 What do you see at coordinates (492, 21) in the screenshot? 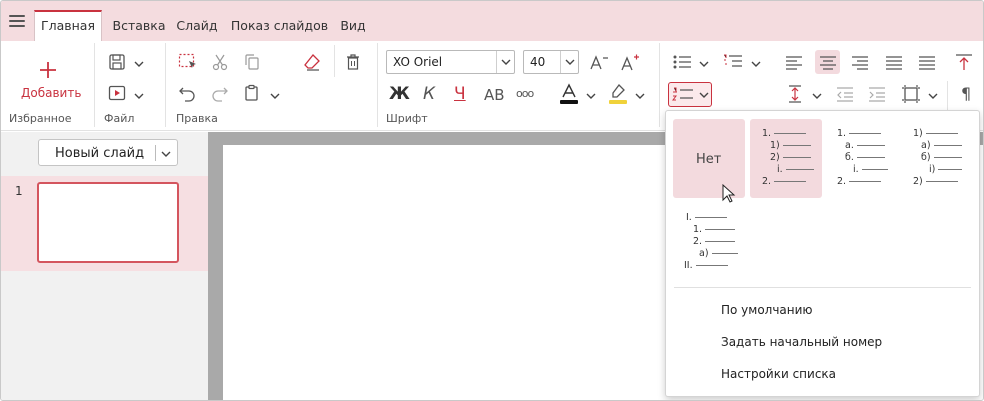
I see `tab-bar: Главная Вставка Слайд Показ слайдов Вид` at bounding box center [492, 21].